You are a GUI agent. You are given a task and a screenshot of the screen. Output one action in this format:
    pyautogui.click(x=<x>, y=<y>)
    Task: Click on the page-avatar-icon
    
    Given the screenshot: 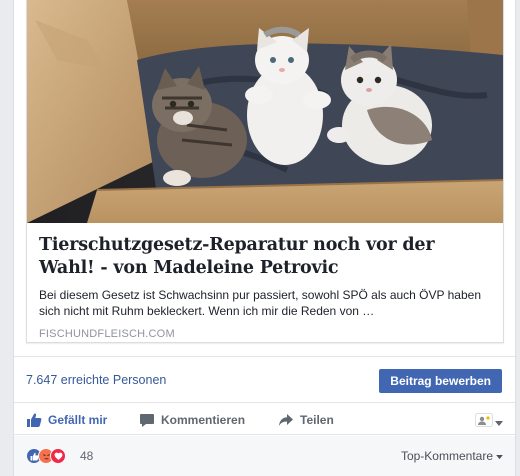 What is the action you would take?
    pyautogui.click(x=484, y=422)
    